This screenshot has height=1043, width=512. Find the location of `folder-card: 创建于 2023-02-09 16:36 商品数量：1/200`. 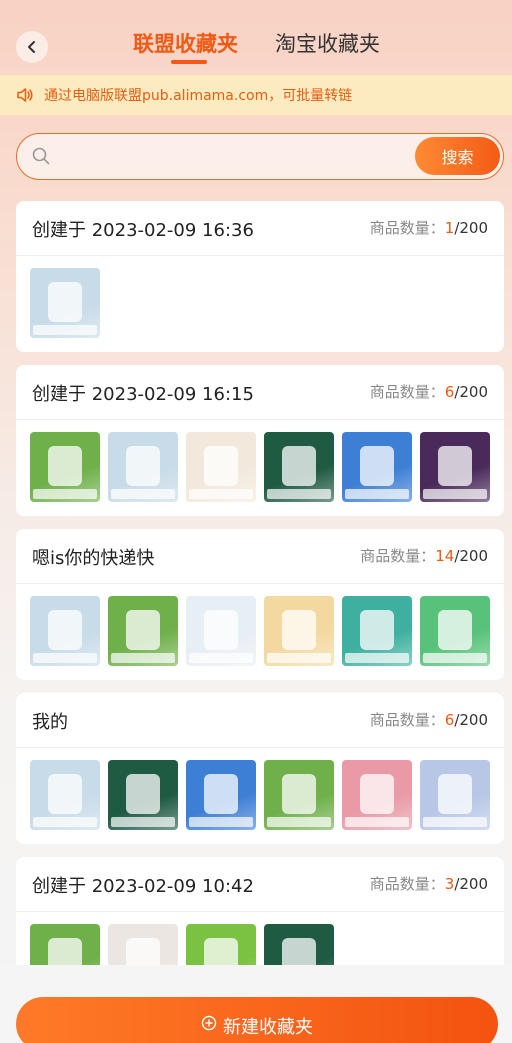

folder-card: 创建于 2023-02-09 16:36 商品数量：1/200 is located at coordinates (260, 276).